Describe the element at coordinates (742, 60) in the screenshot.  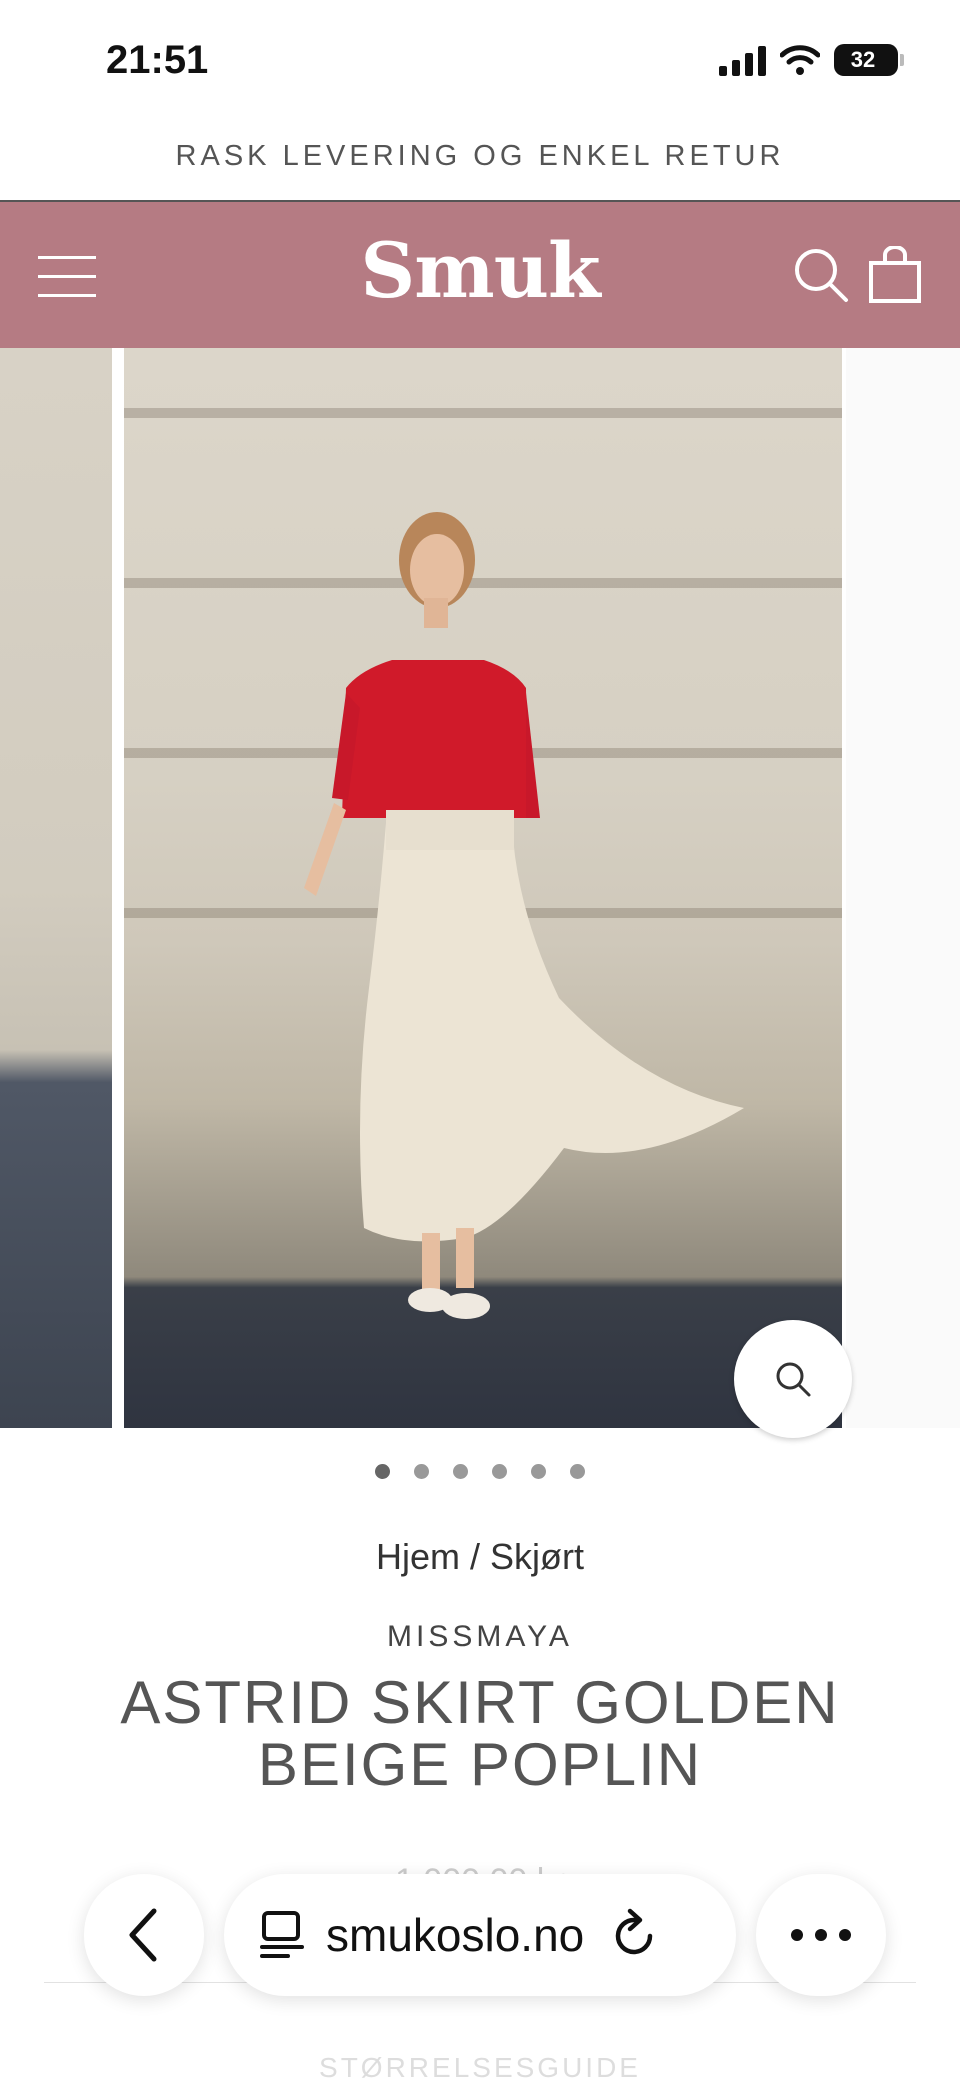
I see `signal-icon` at that location.